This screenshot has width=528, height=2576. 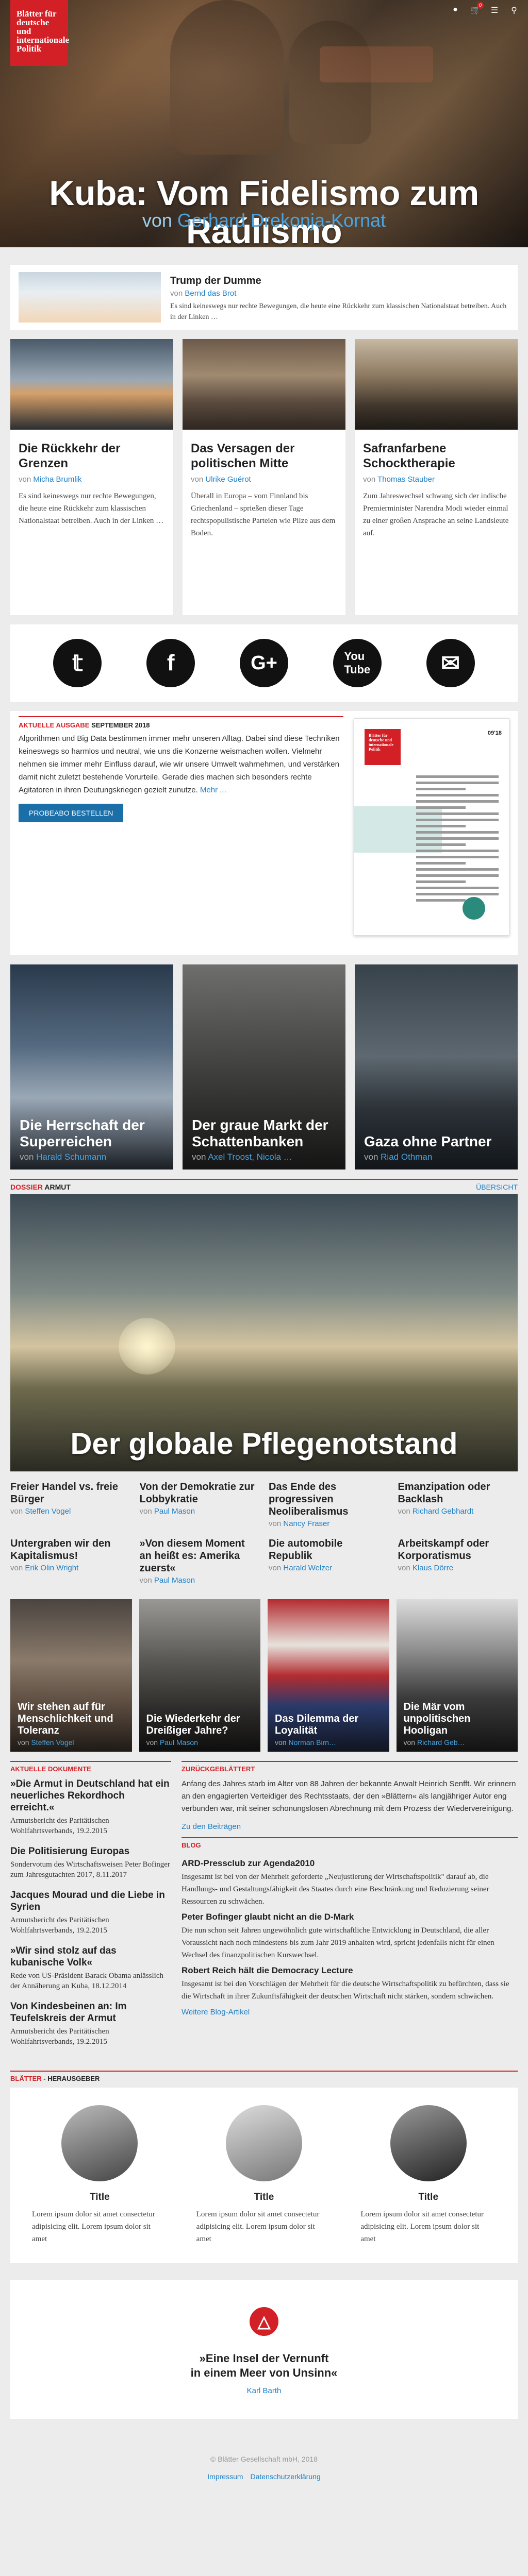 I want to click on more-blog-link: Weitere Blog-Artikel, so click(x=350, y=2012).